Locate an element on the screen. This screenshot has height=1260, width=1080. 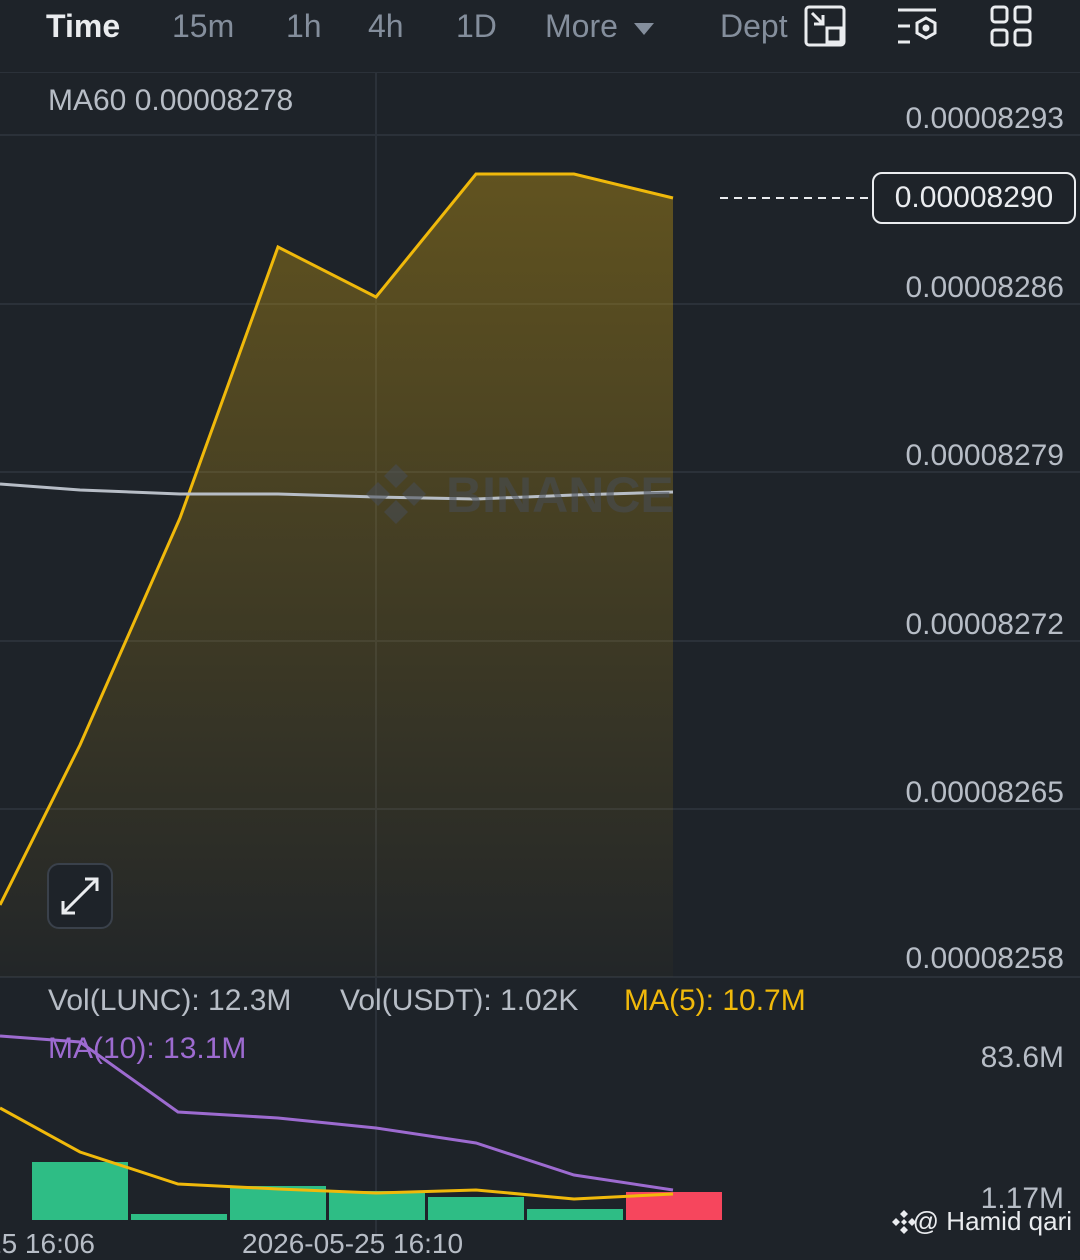
expand-chart-button is located at coordinates (80, 896).